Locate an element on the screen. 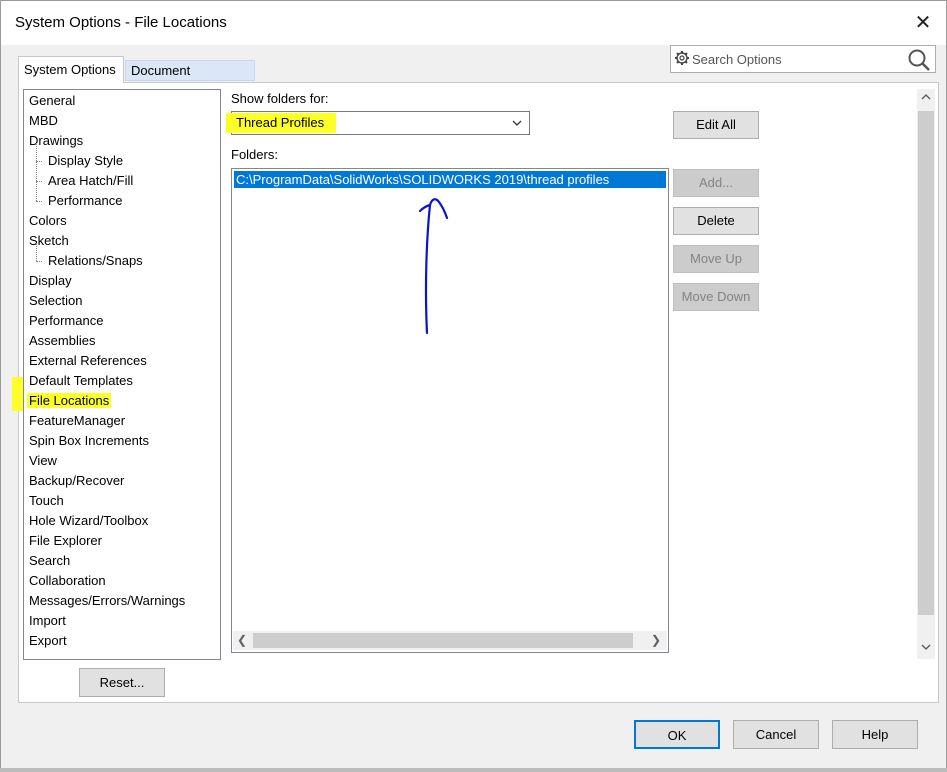 The image size is (947, 772). tree-item: Backup/Recover is located at coordinates (76, 481).